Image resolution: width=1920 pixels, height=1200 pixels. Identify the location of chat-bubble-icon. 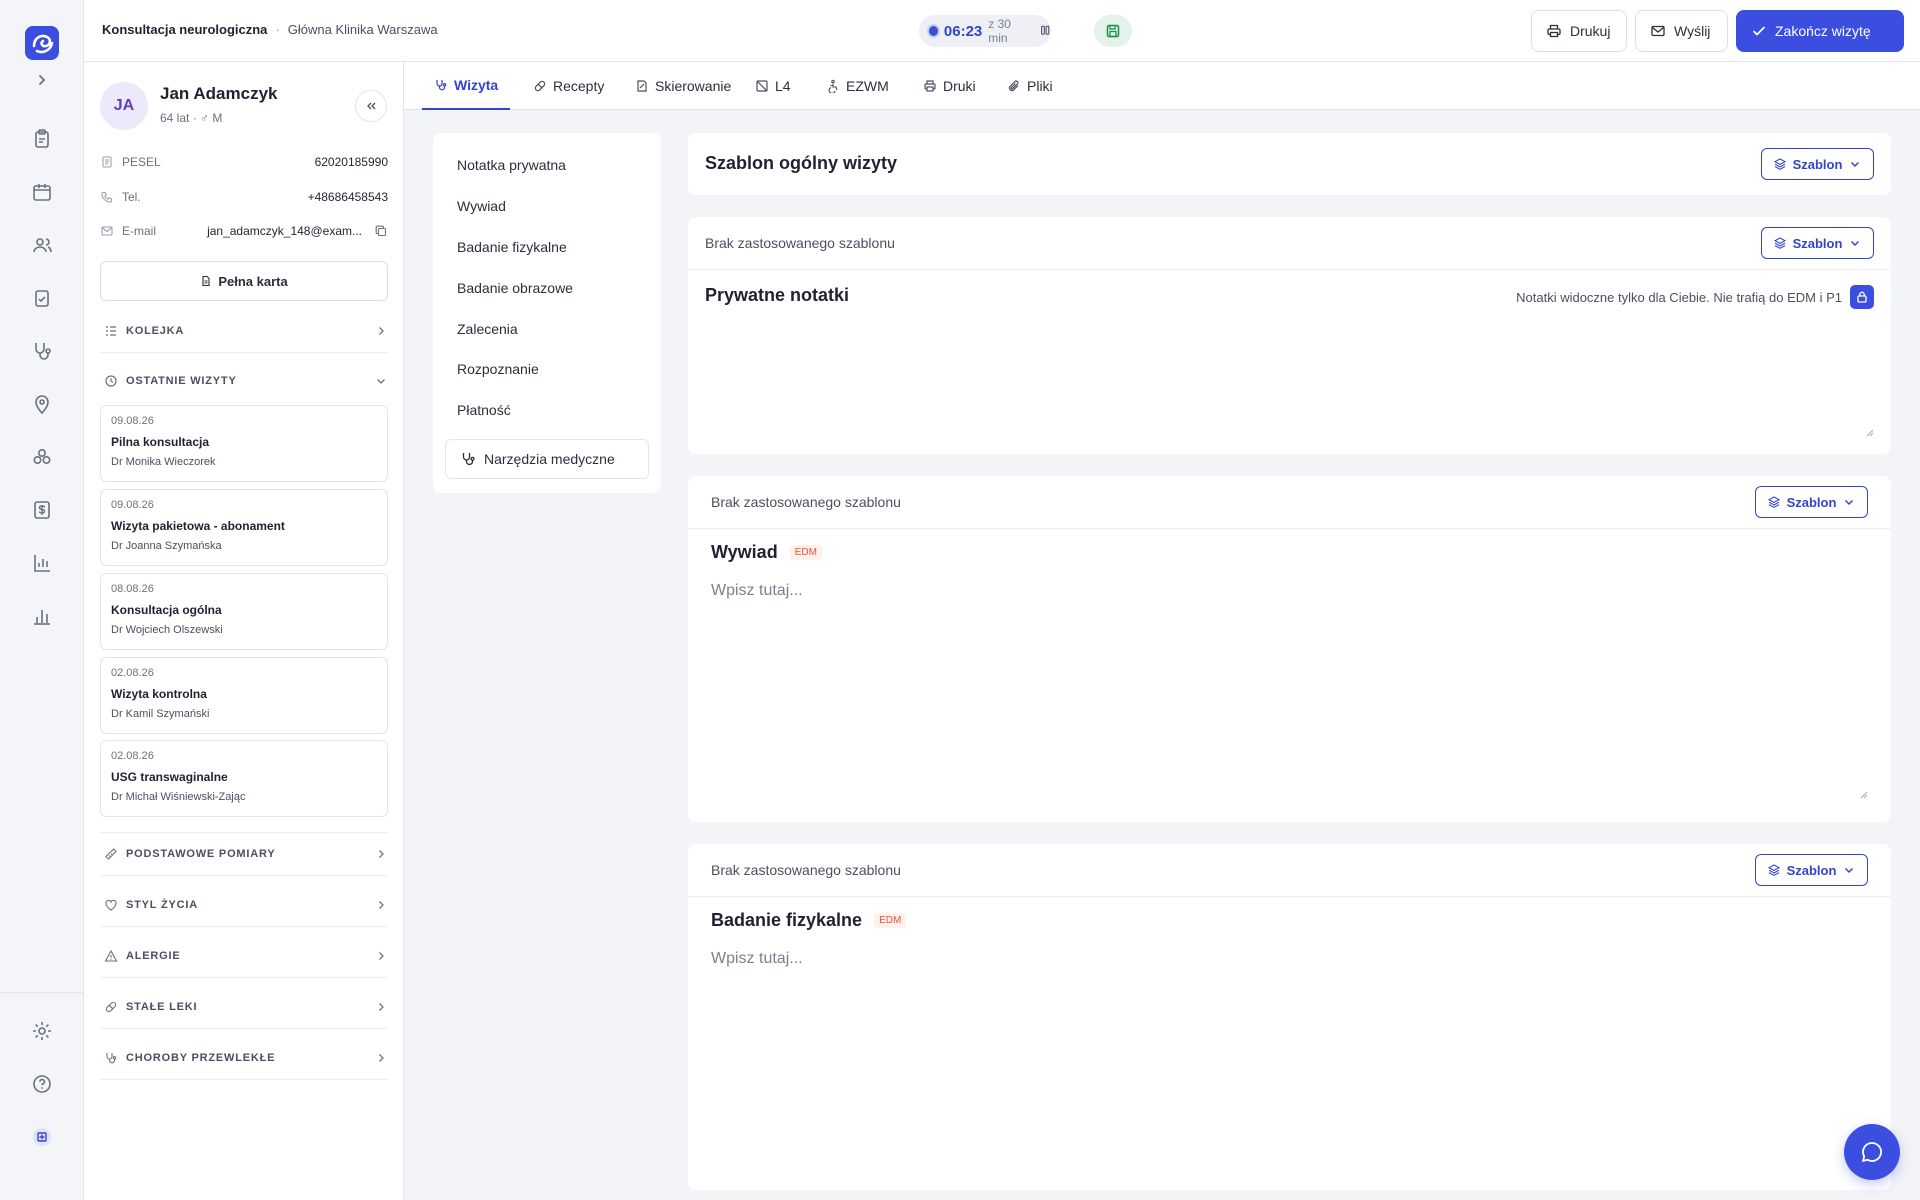
(1872, 1152).